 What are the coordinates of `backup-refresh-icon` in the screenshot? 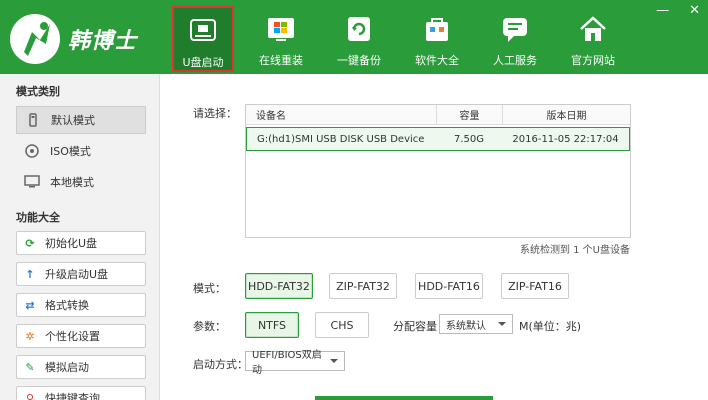 It's located at (359, 29).